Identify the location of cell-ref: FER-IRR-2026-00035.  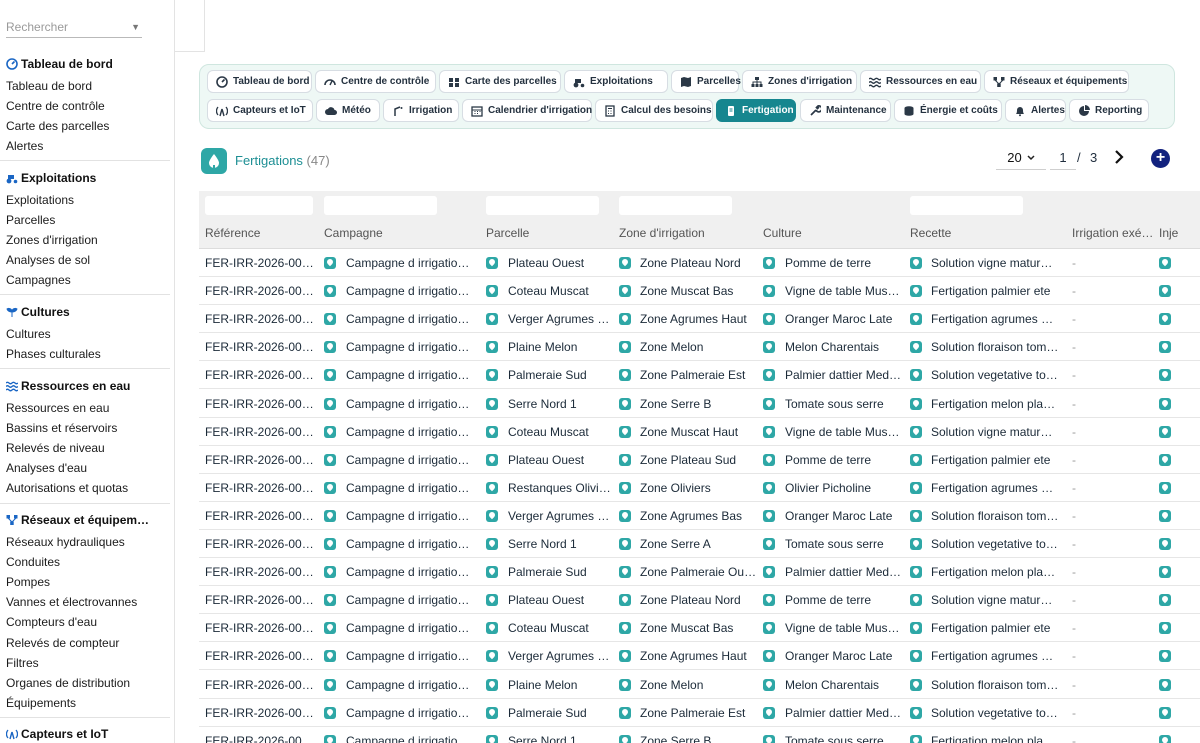
(261, 600).